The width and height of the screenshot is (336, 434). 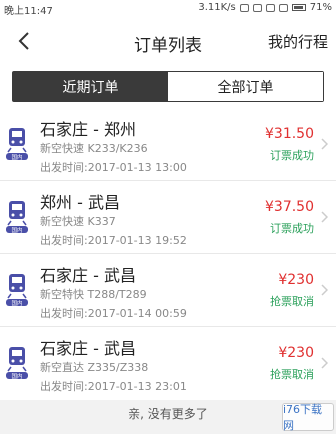 I want to click on signal-icon, so click(x=283, y=7).